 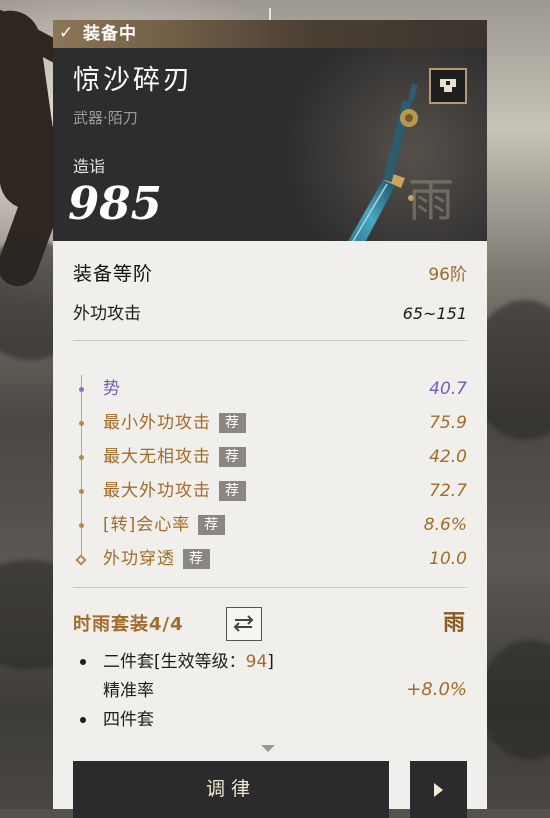 What do you see at coordinates (105, 118) in the screenshot?
I see `item-type: 武器·陌刀` at bounding box center [105, 118].